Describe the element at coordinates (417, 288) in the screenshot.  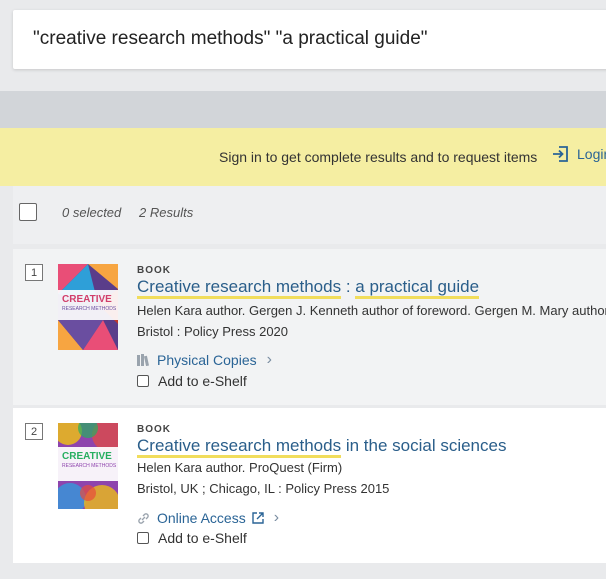
I see `title-highlight: a practical guide` at that location.